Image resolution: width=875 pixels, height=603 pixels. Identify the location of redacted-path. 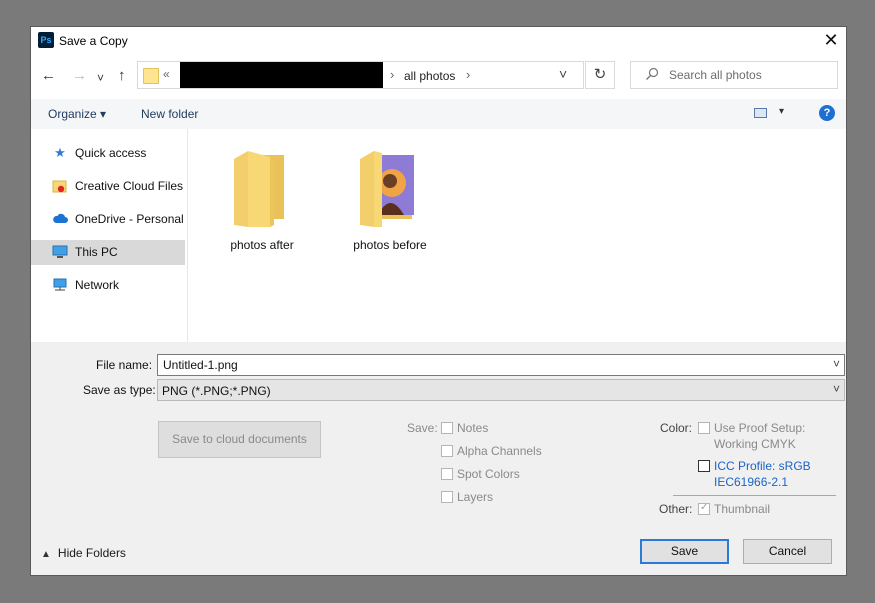
(281, 75).